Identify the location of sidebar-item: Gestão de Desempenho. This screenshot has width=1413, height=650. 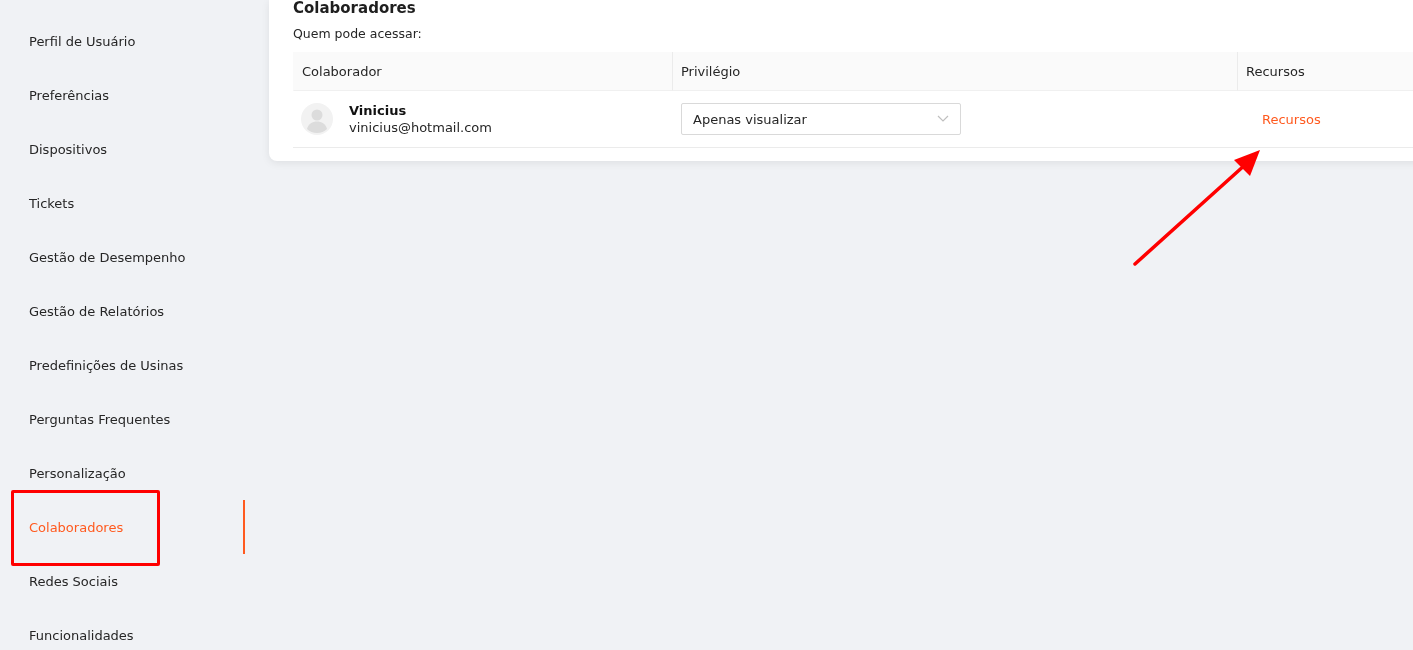
(122, 257).